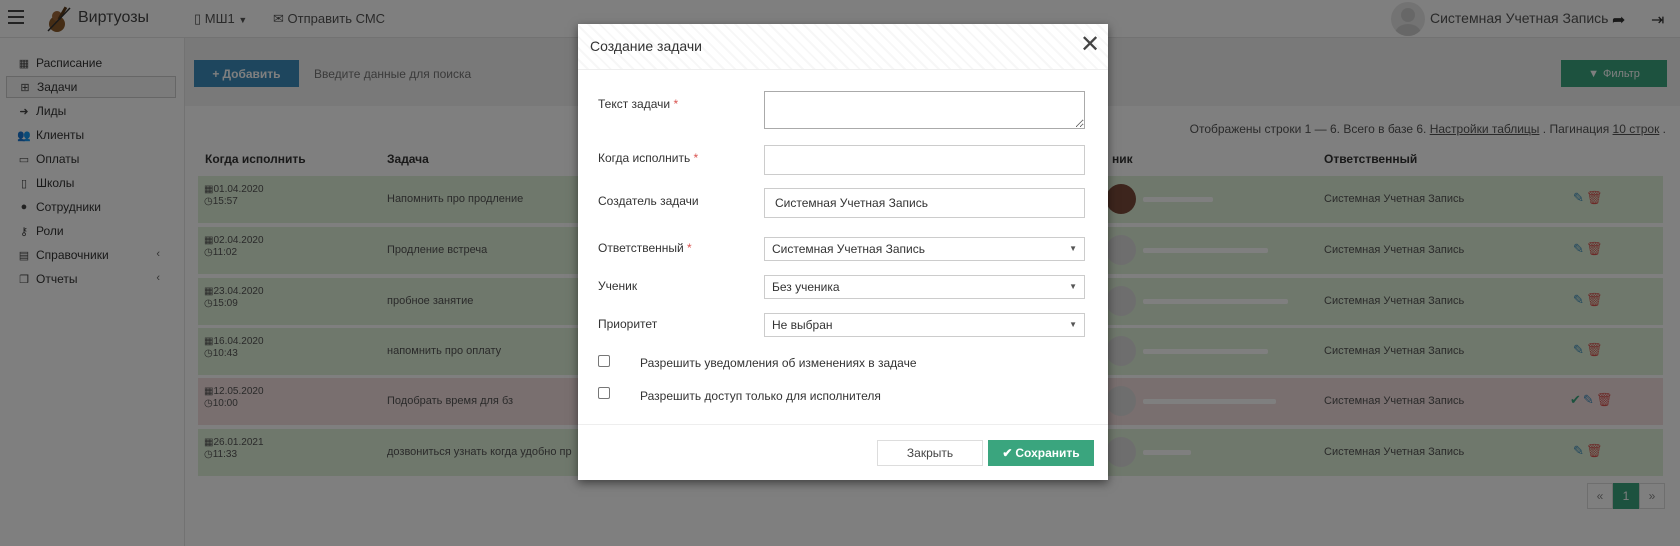  What do you see at coordinates (843, 452) in the screenshot?
I see `modal-footer: Закрыть ✔ Сохранить` at bounding box center [843, 452].